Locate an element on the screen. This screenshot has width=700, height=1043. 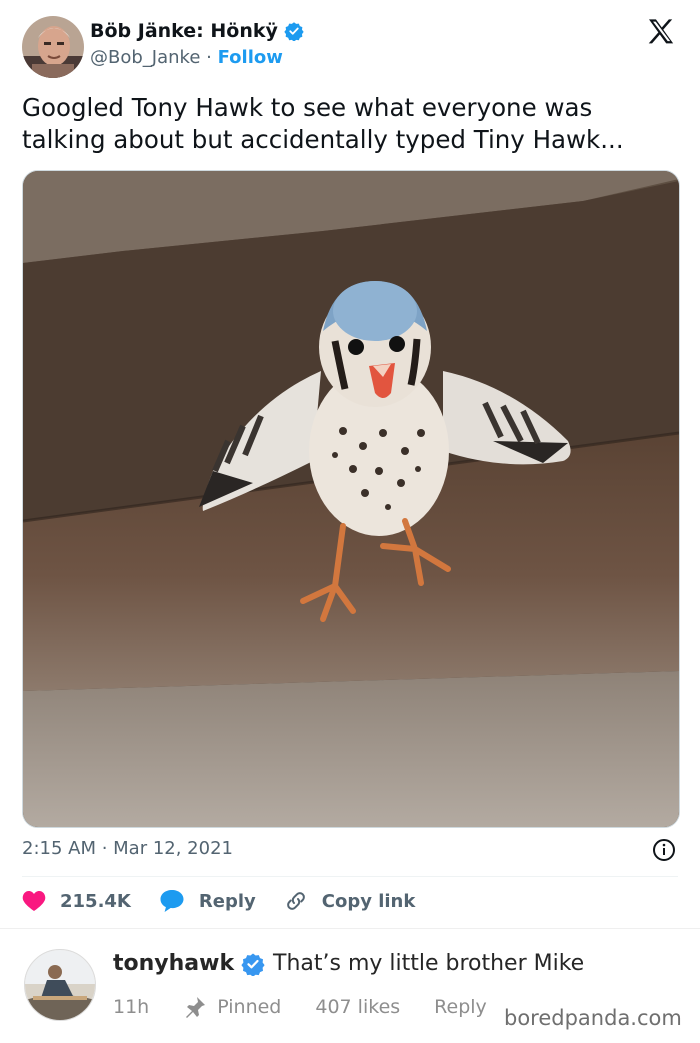
reply-label: Reply is located at coordinates (227, 901).